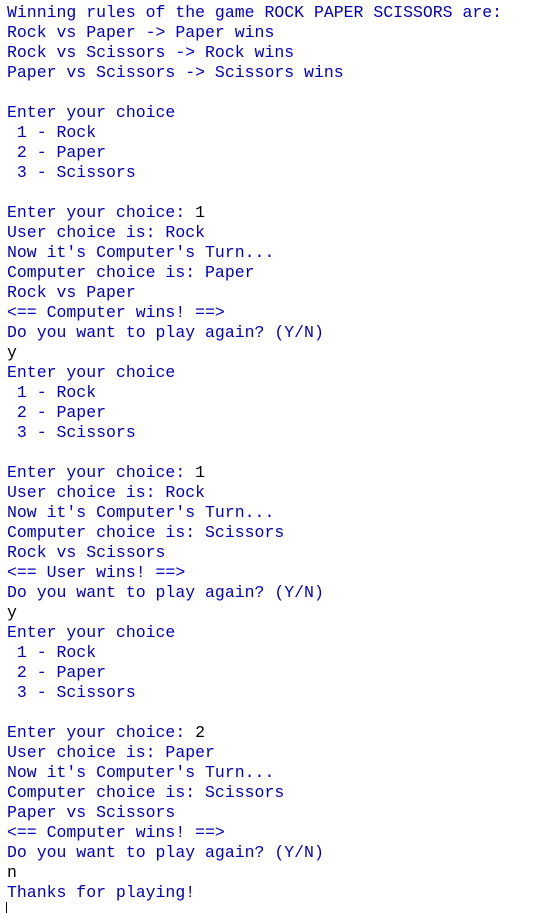 Image resolution: width=554 pixels, height=913 pixels. I want to click on text-cursor, so click(6, 907).